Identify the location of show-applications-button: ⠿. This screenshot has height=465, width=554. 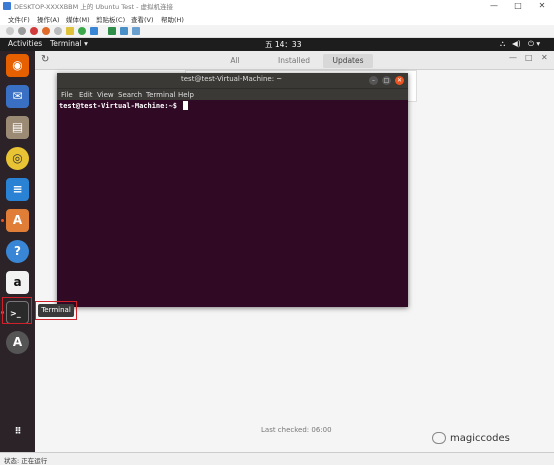
(17, 432).